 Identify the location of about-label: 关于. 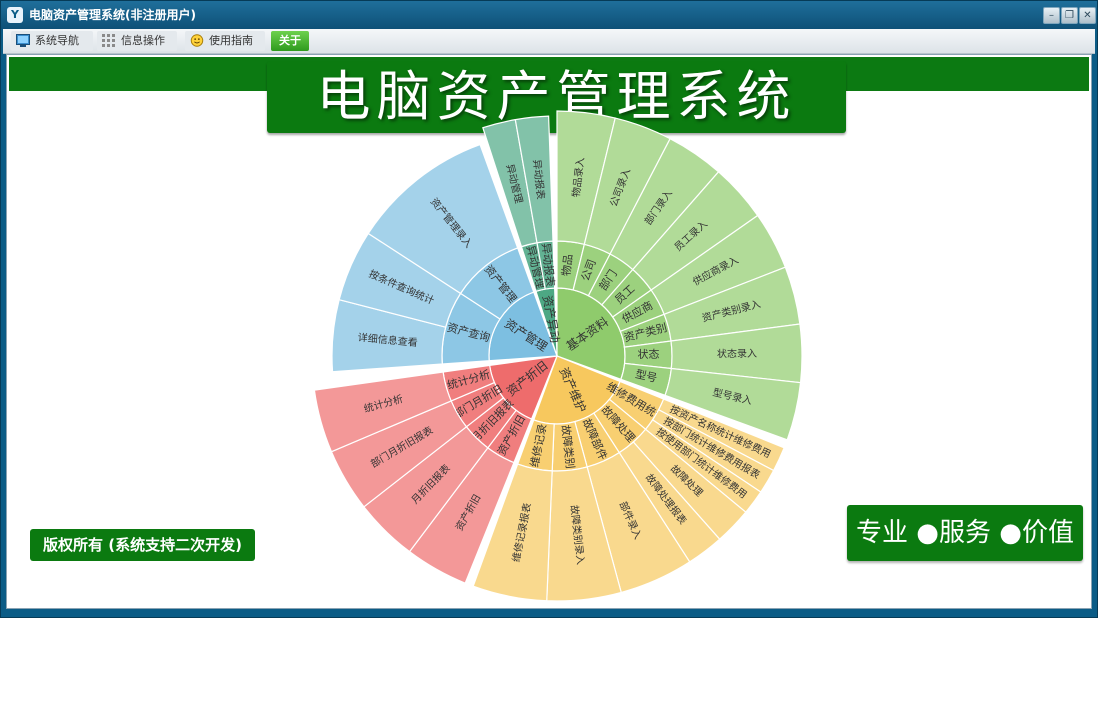
(290, 40).